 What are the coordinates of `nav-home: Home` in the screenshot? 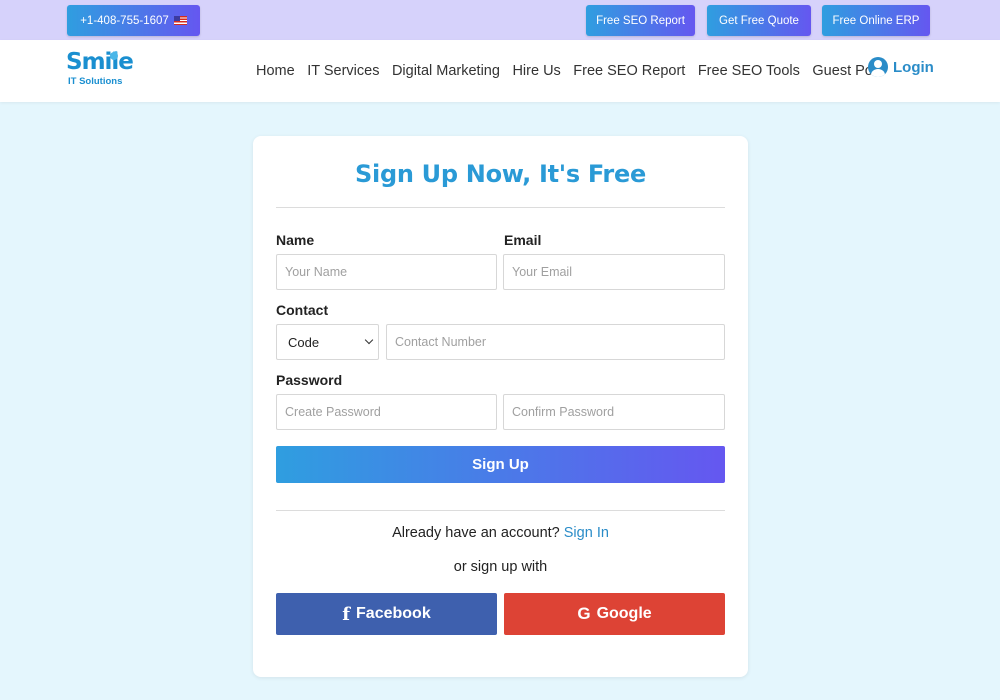 It's located at (275, 71).